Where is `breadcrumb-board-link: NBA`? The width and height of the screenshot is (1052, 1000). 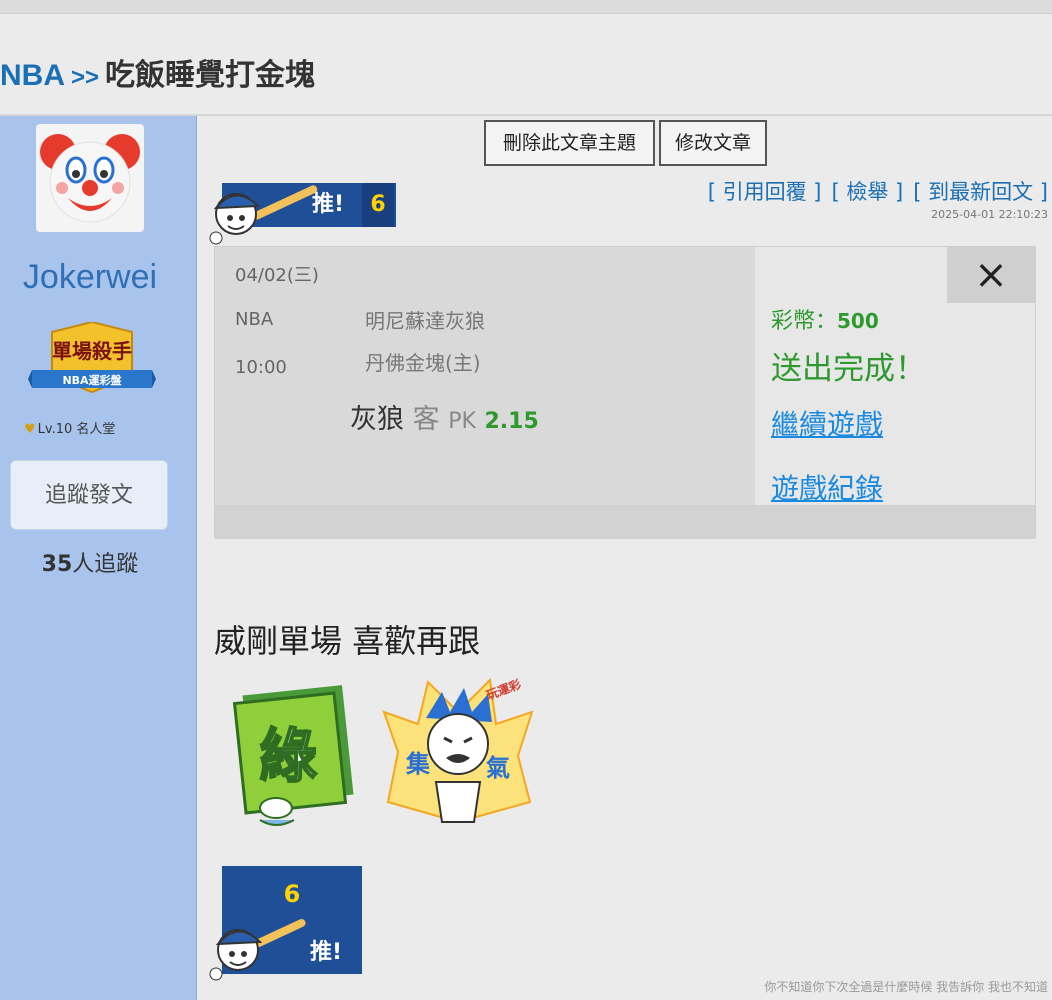 breadcrumb-board-link: NBA is located at coordinates (32, 75).